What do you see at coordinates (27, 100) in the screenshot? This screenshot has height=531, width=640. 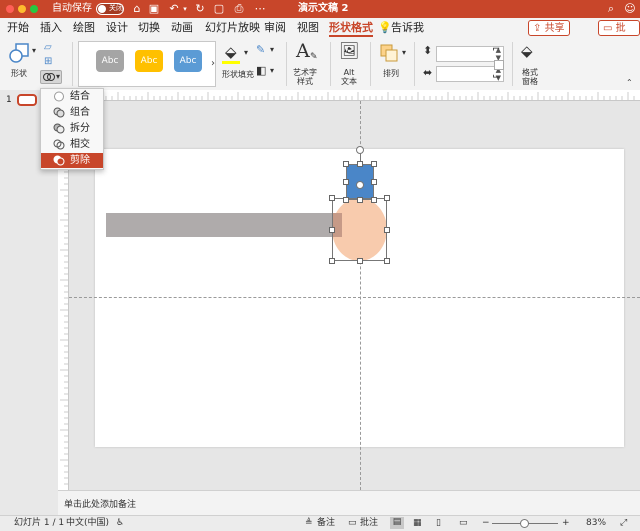 I see `slide-thumbnail` at bounding box center [27, 100].